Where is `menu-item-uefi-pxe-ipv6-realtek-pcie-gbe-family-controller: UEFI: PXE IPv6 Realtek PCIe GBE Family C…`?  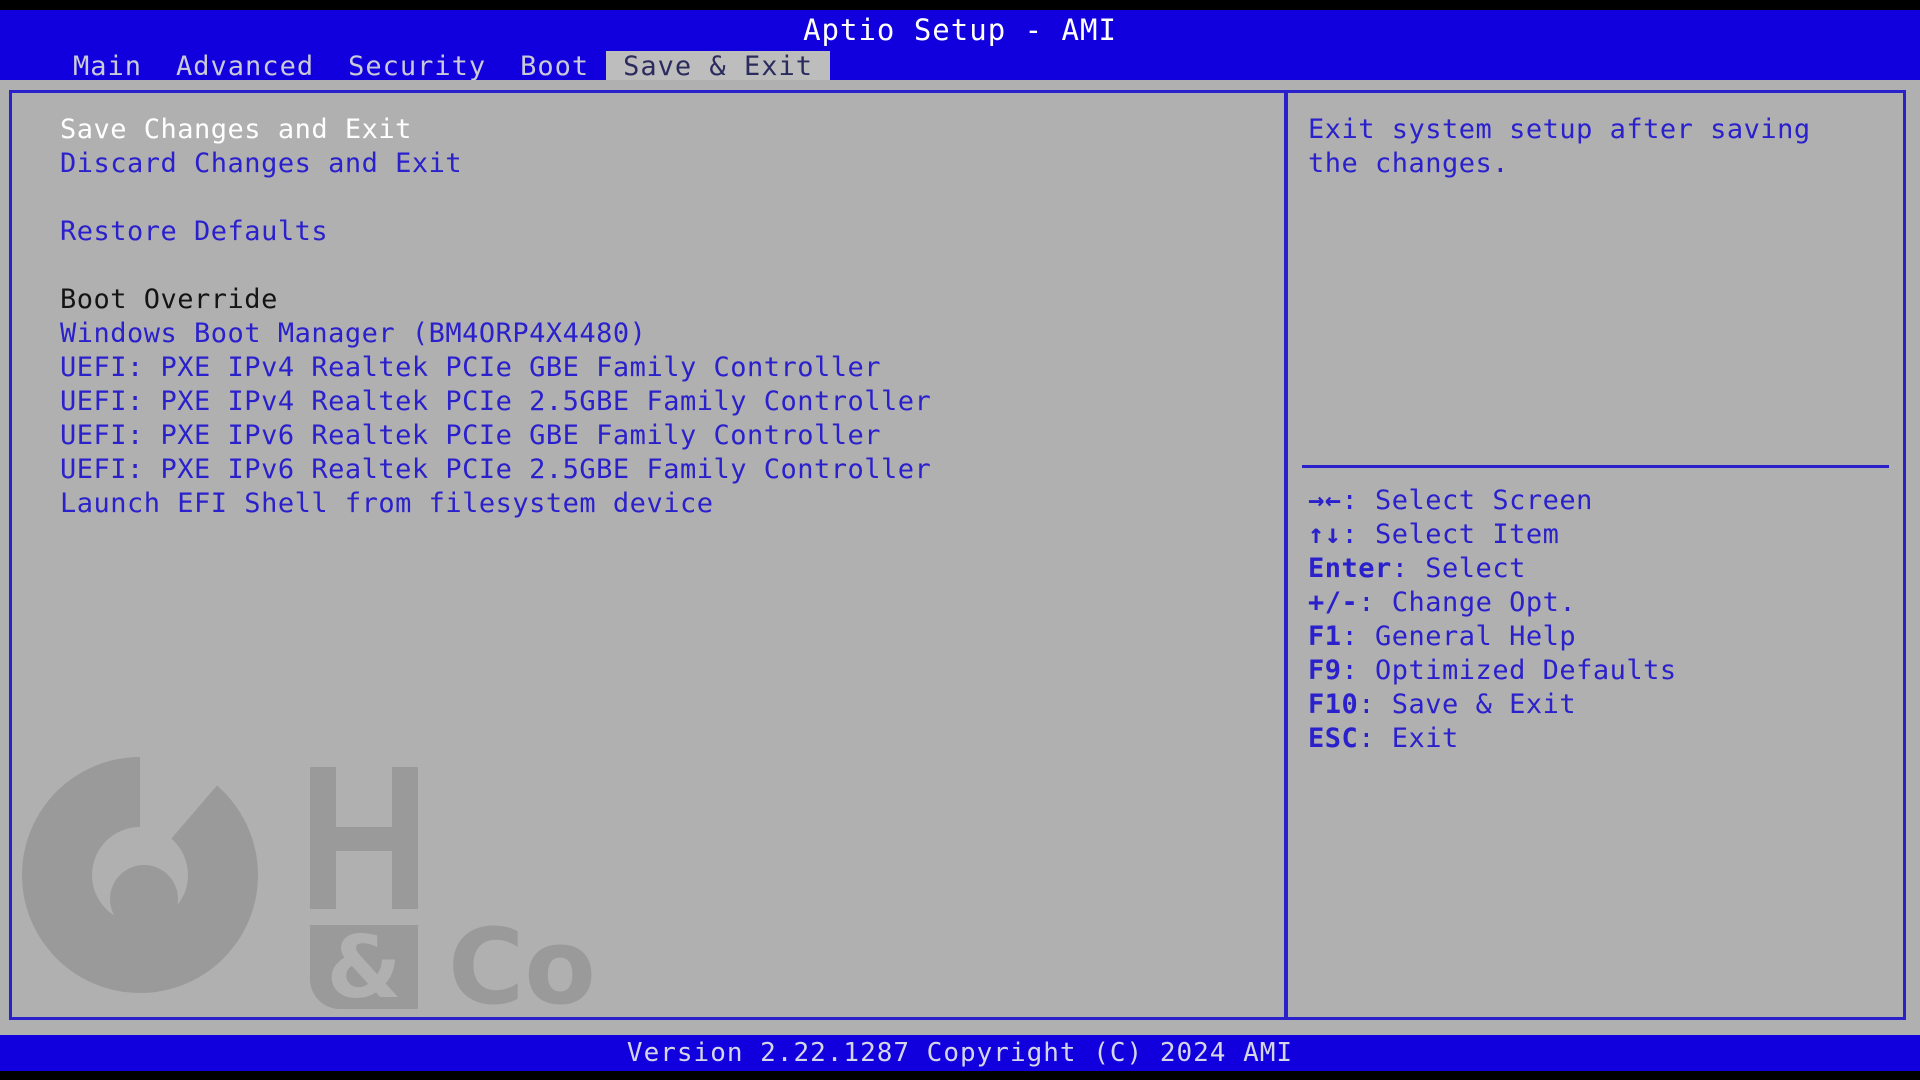 menu-item-uefi-pxe-ipv6-realtek-pcie-gbe-family-controller: UEFI: PXE IPv6 Realtek PCIe GBE Family C… is located at coordinates (667, 436).